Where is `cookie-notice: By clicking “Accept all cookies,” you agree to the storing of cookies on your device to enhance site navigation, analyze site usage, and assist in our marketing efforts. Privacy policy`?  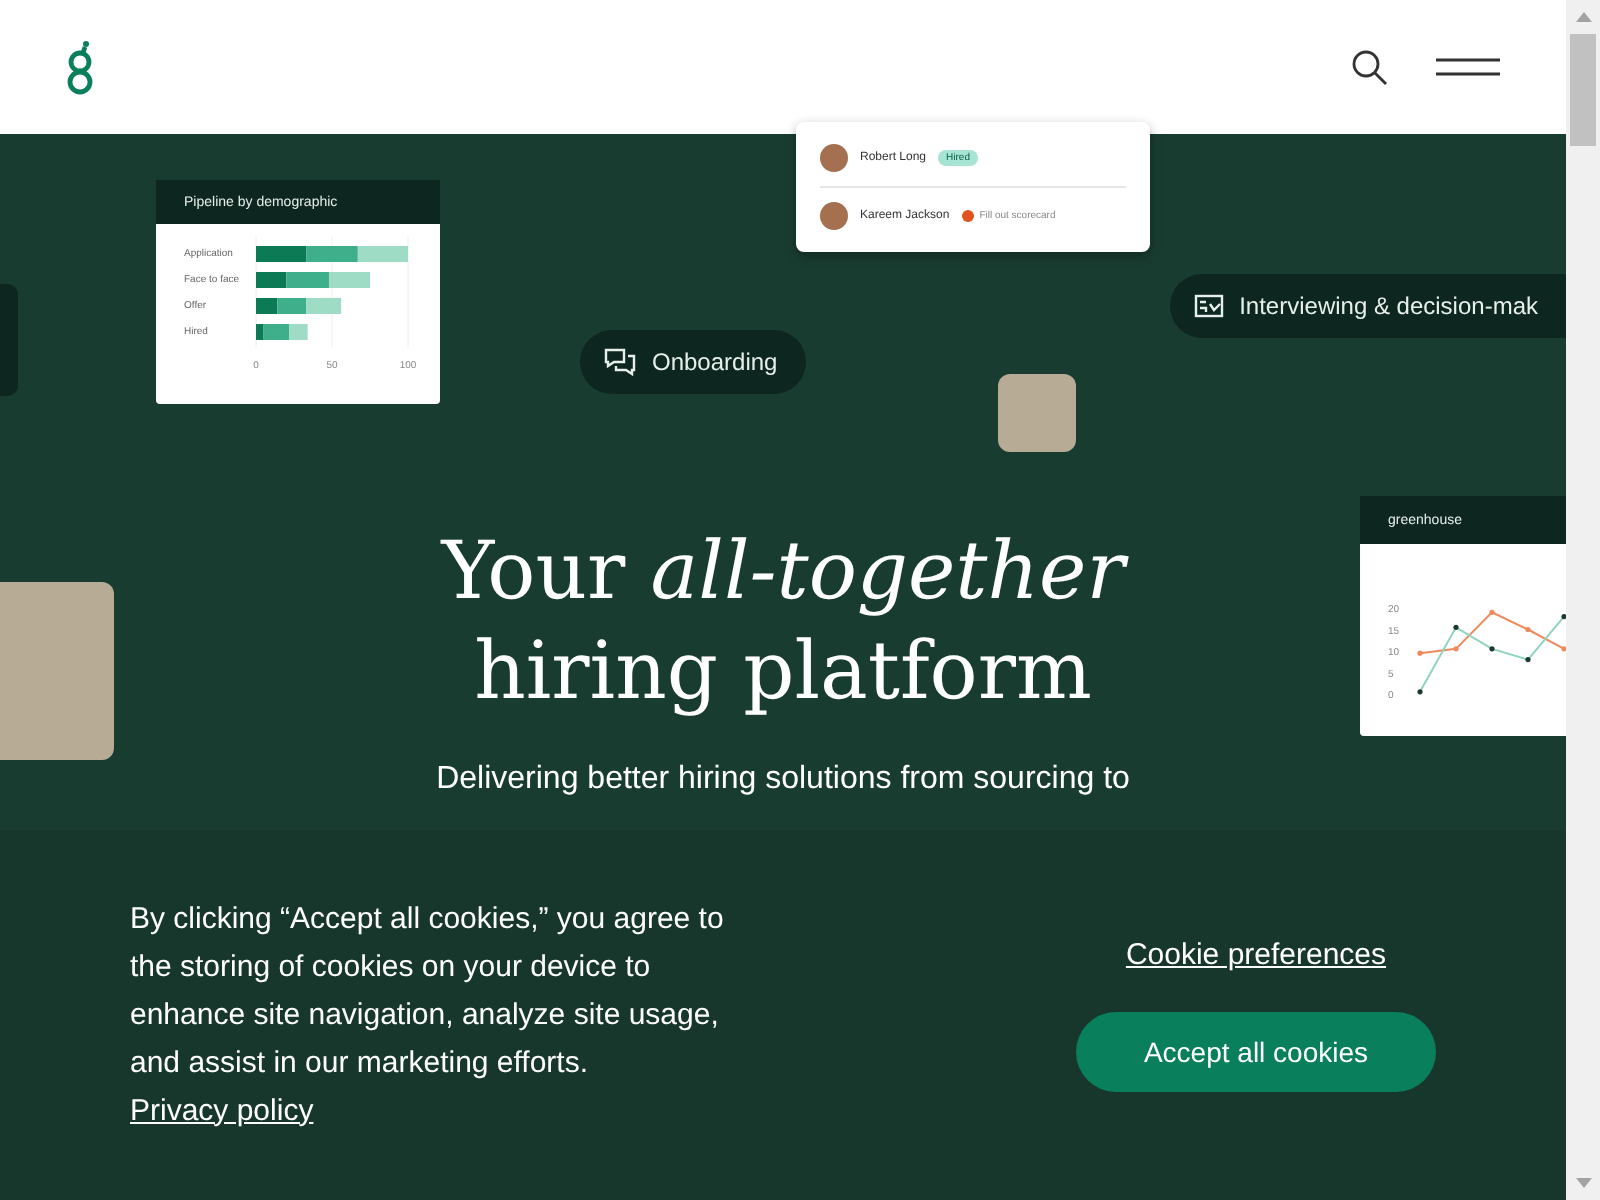 cookie-notice: By clicking “Accept all cookies,” you agree to the storing of cookies on your device to enhance site navigation, analyze site usage, and assist in our marketing efforts. Privacy policy is located at coordinates (428, 1015).